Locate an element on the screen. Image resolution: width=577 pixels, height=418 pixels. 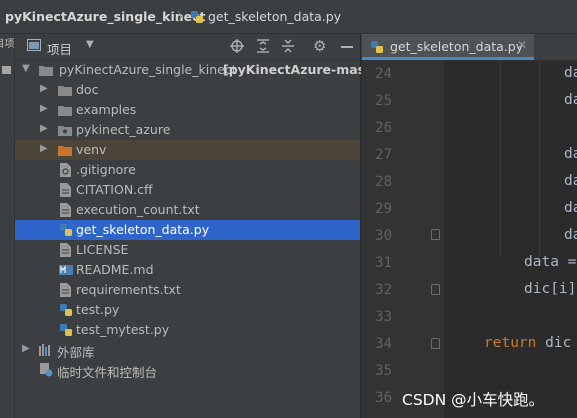
tree-item-label: README.md is located at coordinates (115, 269).